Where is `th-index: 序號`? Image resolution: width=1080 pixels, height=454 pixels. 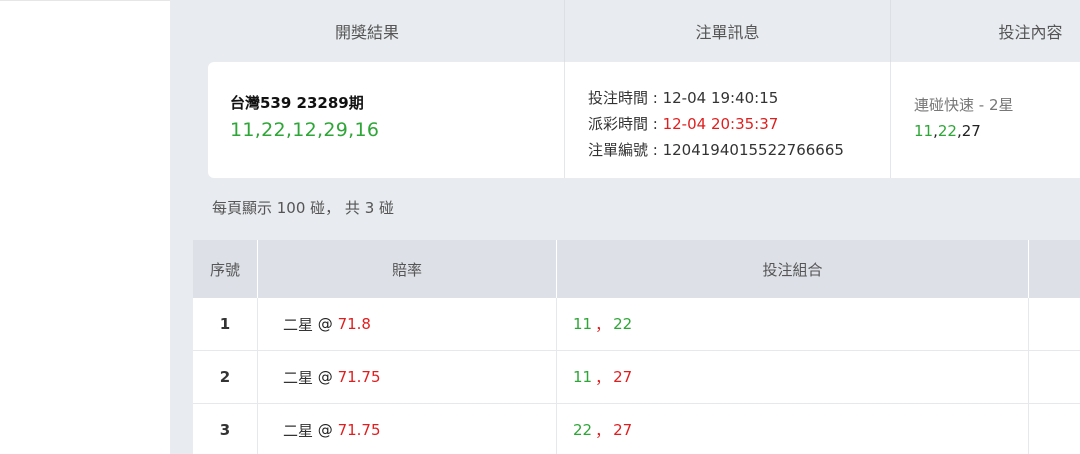 th-index: 序號 is located at coordinates (225, 269).